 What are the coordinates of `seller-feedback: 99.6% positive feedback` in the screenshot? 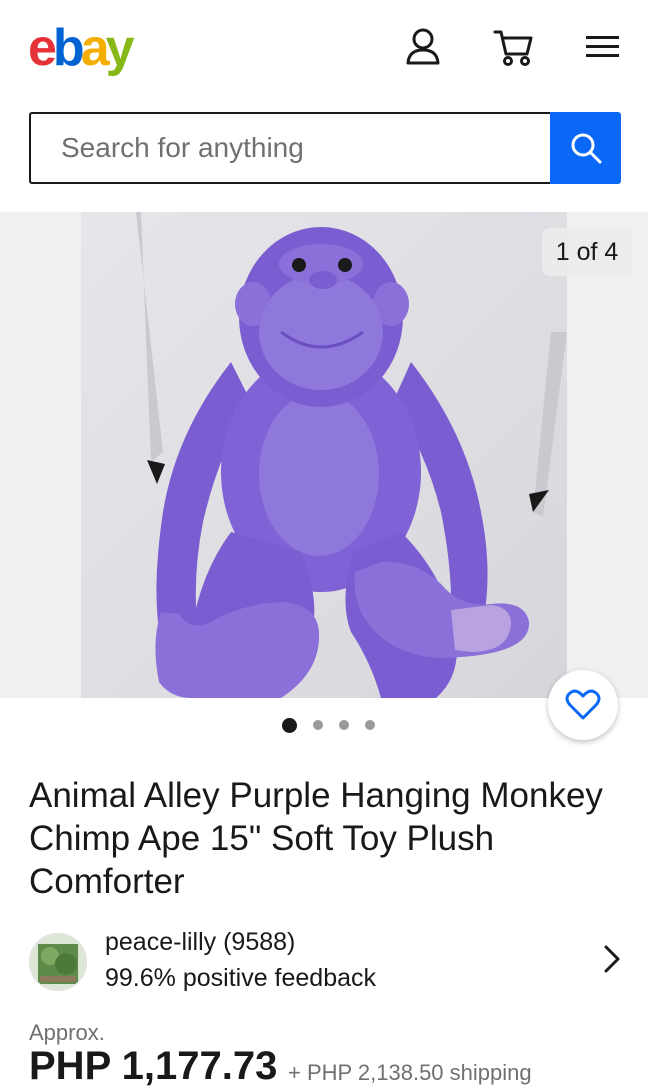 It's located at (241, 978).